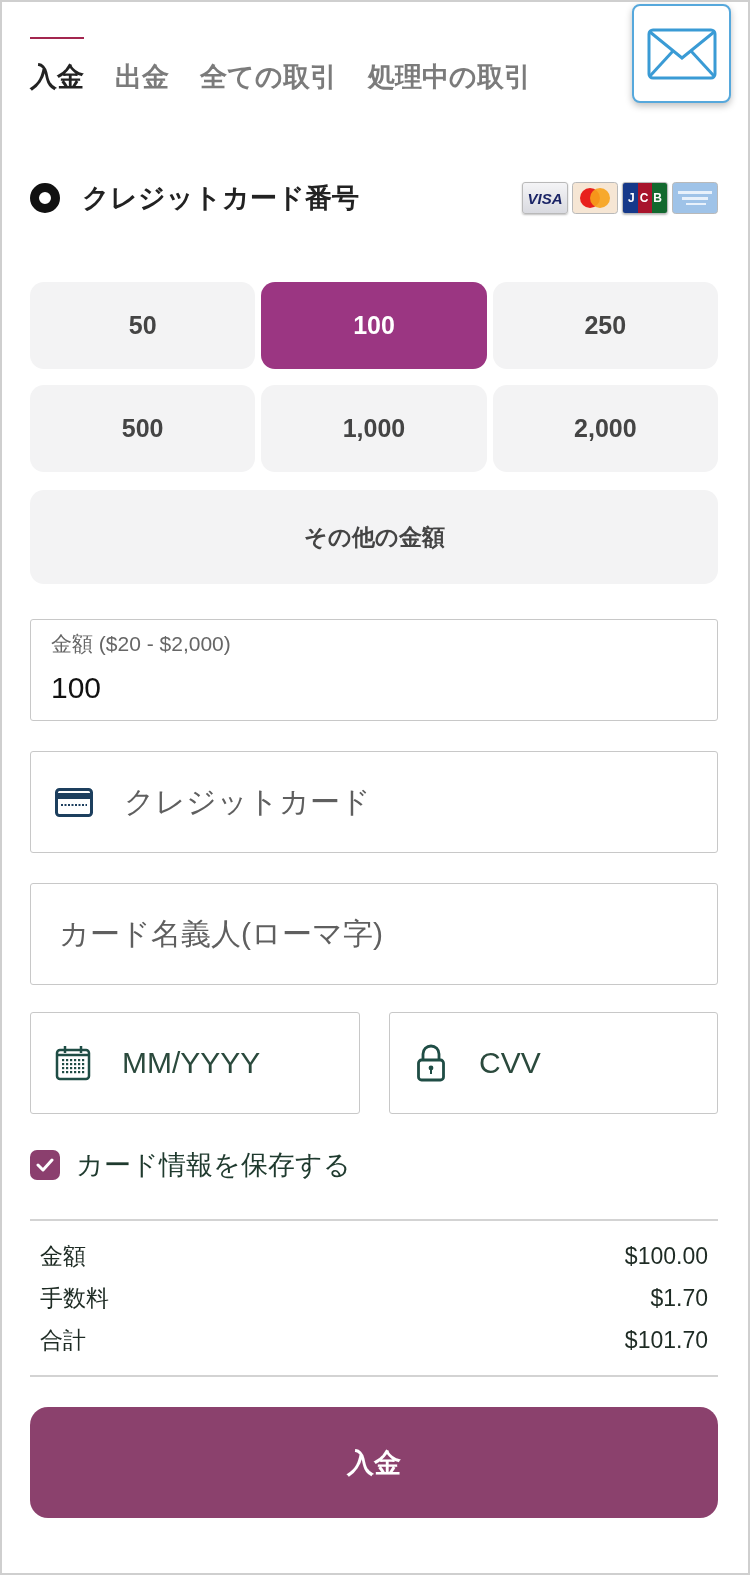 The height and width of the screenshot is (1575, 750). I want to click on lock-icon, so click(431, 1063).